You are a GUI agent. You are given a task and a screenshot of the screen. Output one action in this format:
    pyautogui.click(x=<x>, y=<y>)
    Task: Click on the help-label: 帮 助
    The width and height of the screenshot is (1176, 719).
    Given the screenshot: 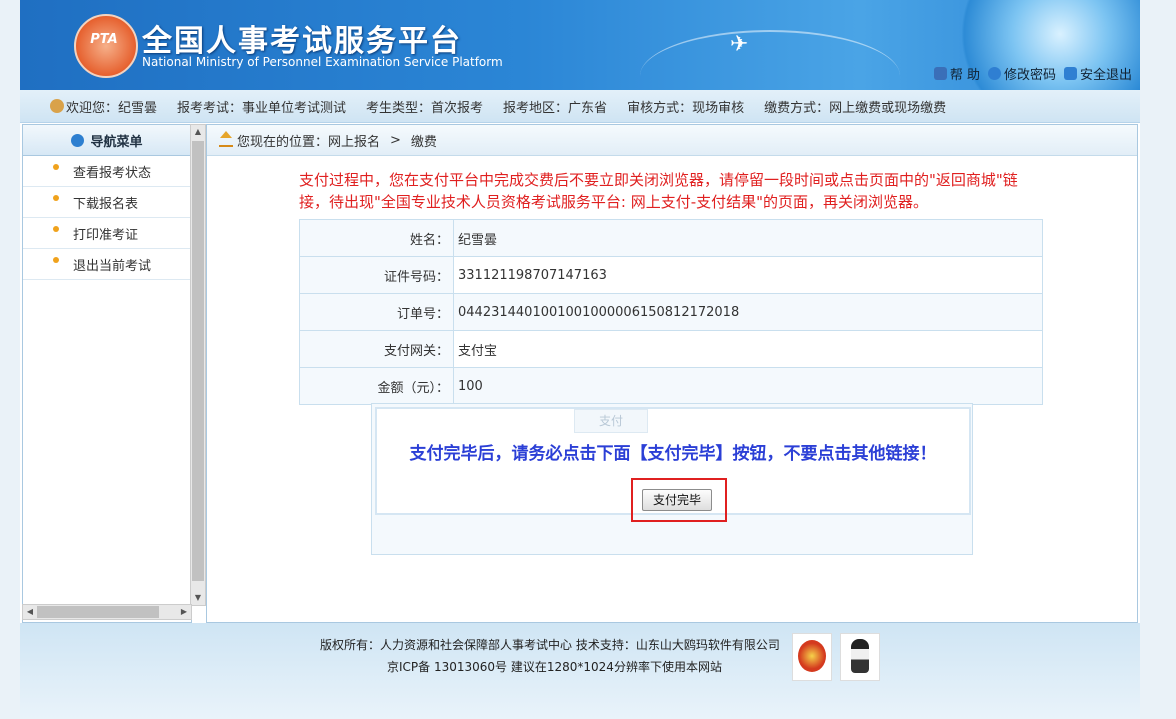 What is the action you would take?
    pyautogui.click(x=964, y=75)
    